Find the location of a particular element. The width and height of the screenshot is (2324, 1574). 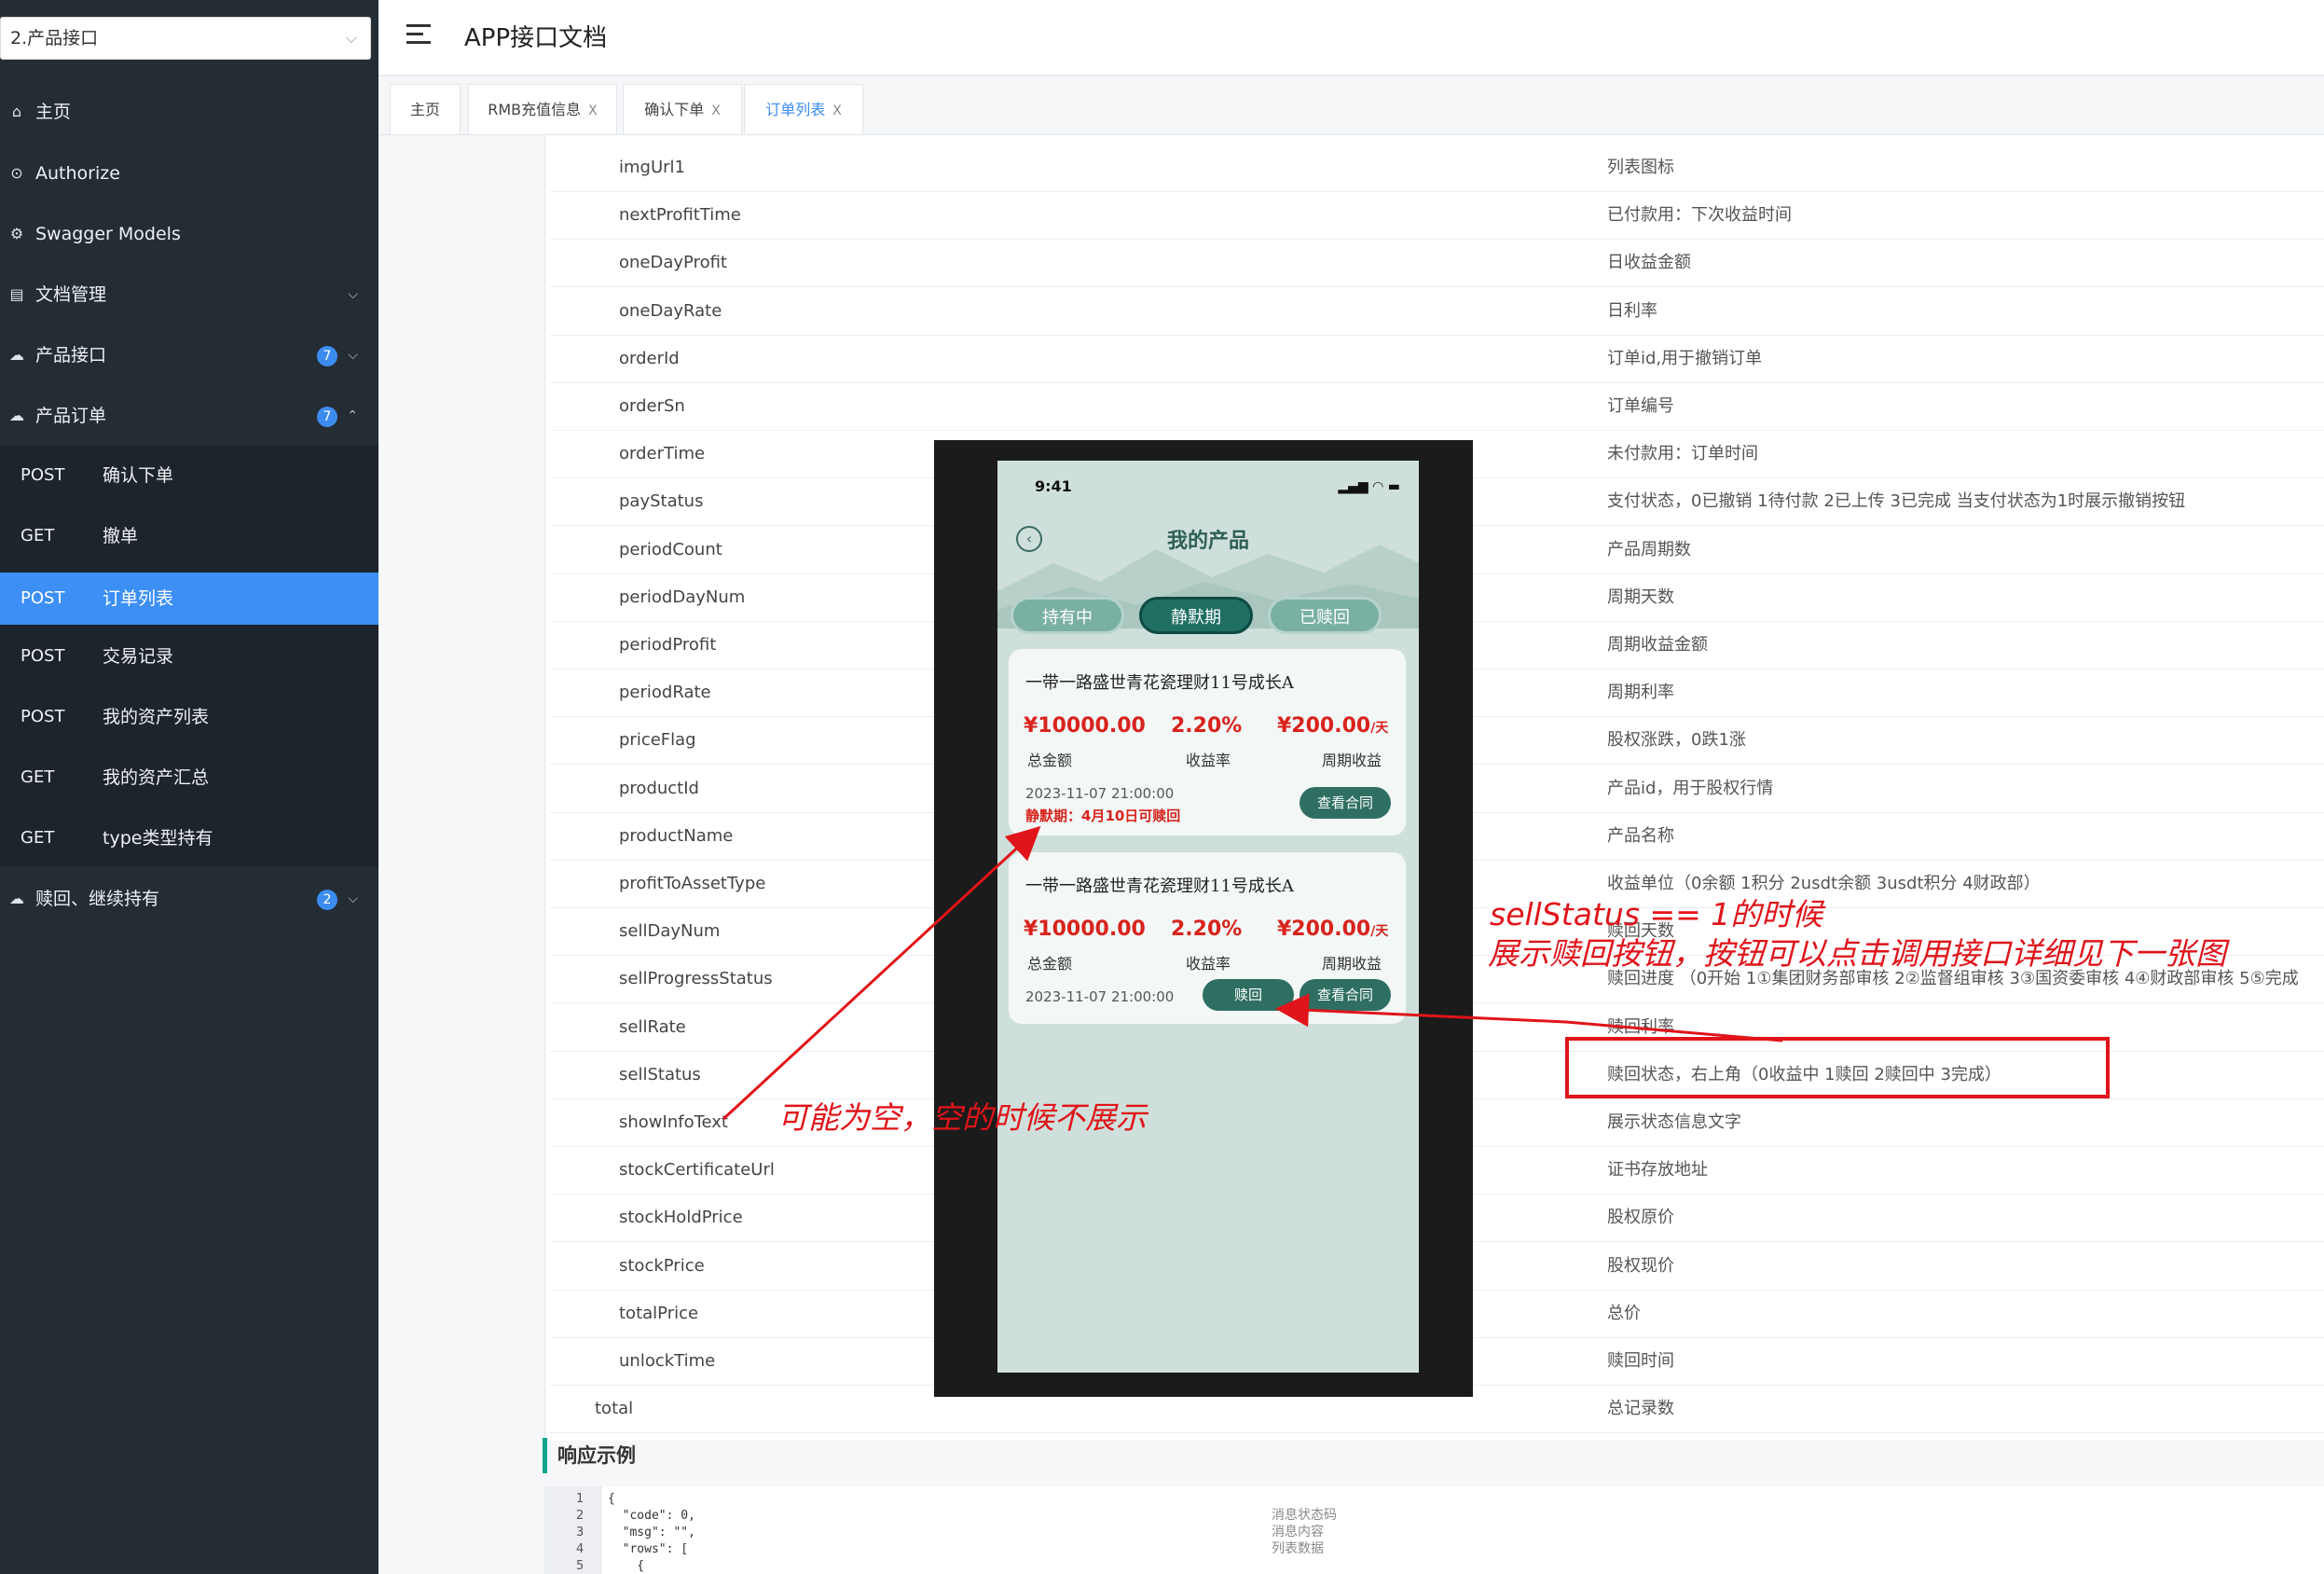

param-name: showInfoText is located at coordinates (673, 1122).